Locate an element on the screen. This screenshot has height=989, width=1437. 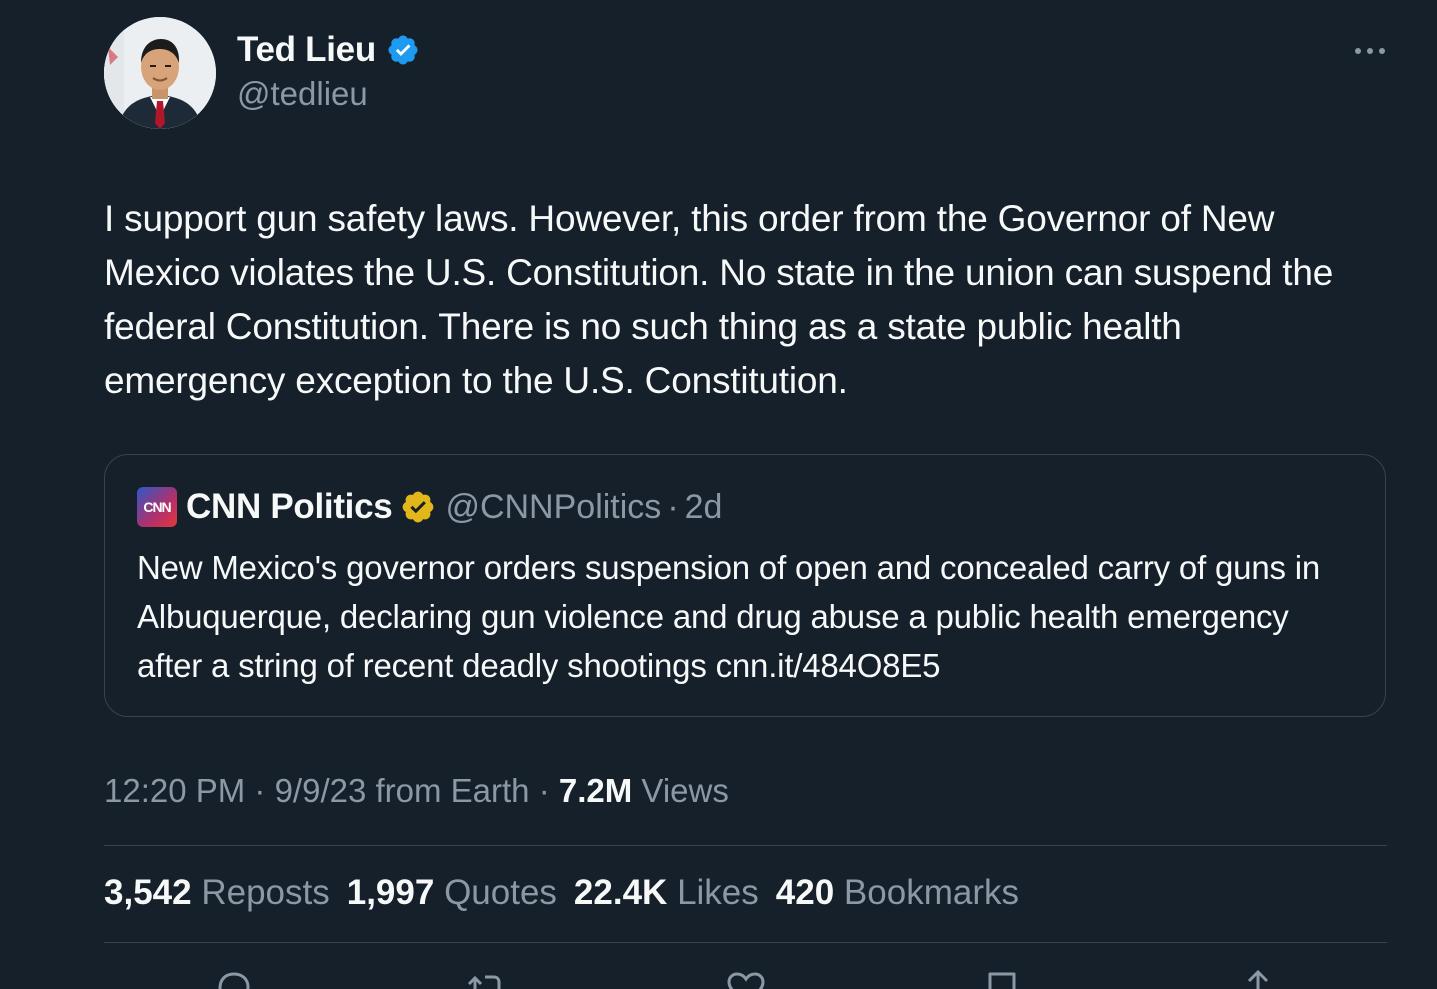
share-button is located at coordinates (1258, 977).